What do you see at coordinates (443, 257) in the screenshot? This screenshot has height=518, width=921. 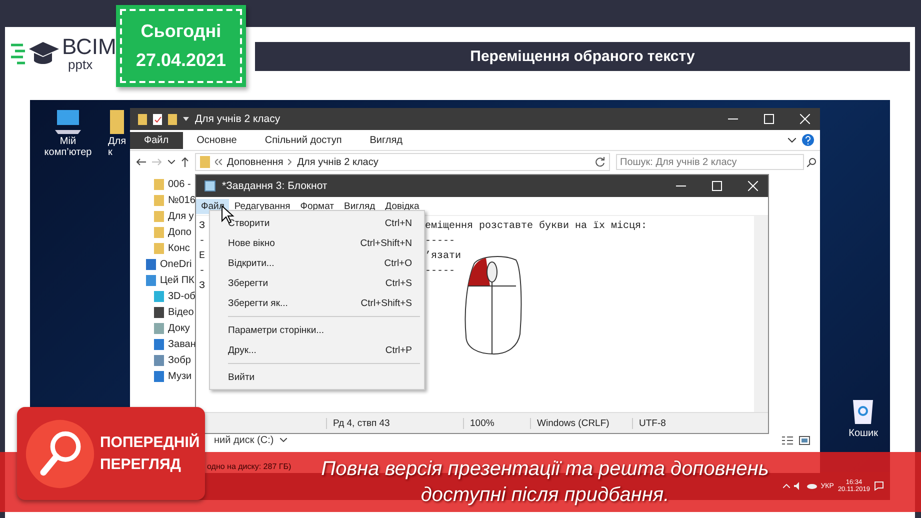 I see `text-line: ’язати` at bounding box center [443, 257].